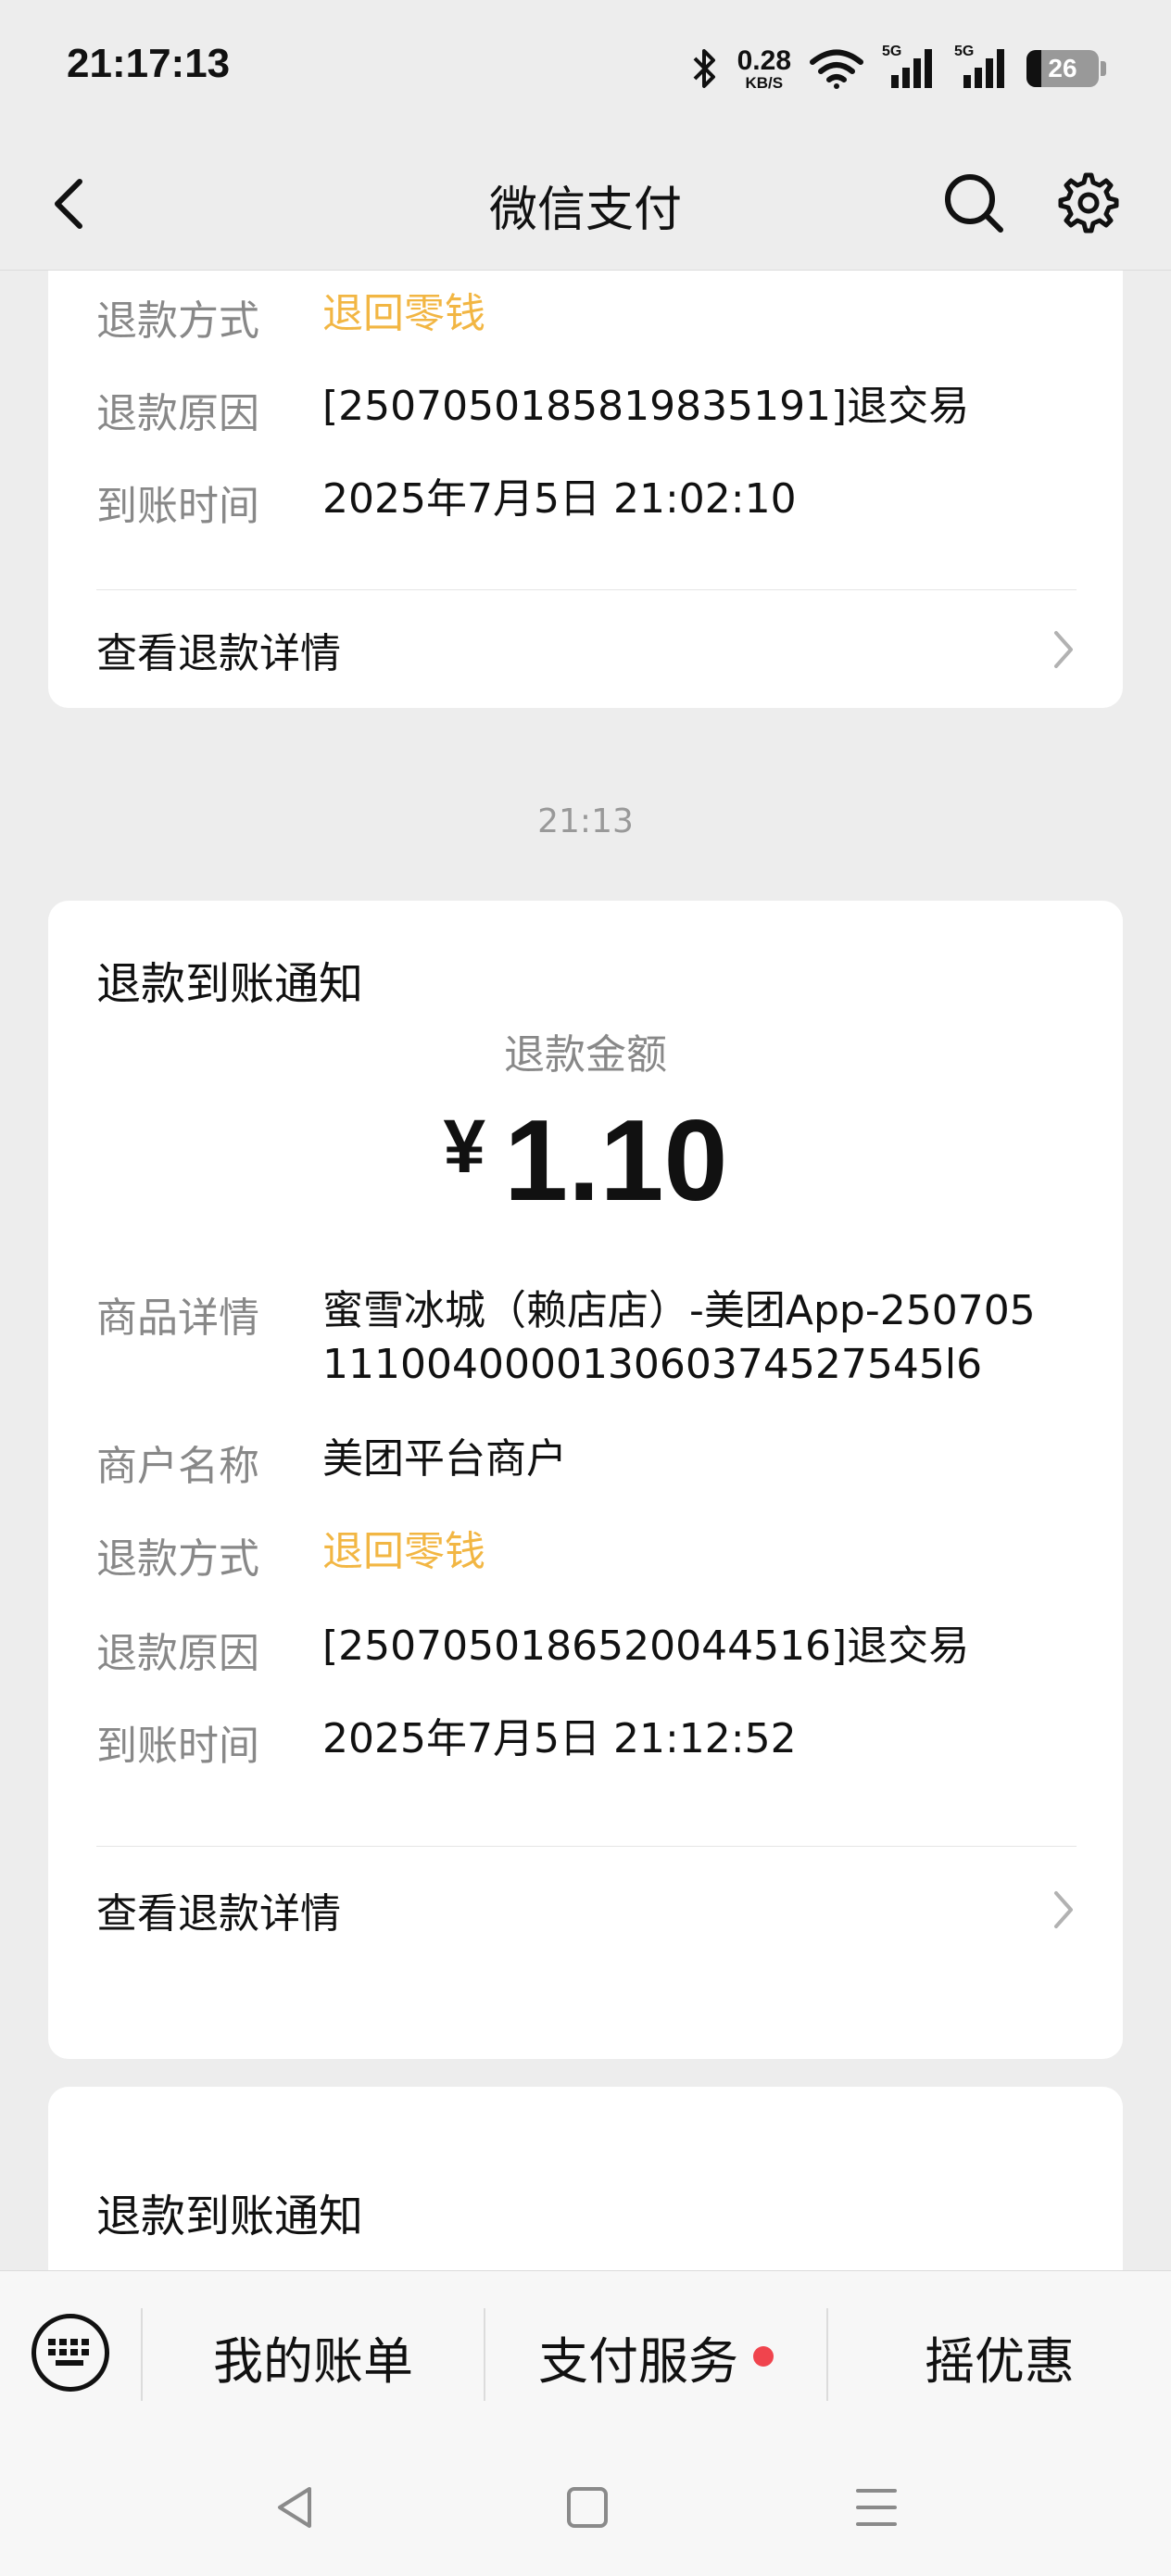 Image resolution: width=1171 pixels, height=2576 pixels. I want to click on refund-amount: ¥1.10, so click(585, 1161).